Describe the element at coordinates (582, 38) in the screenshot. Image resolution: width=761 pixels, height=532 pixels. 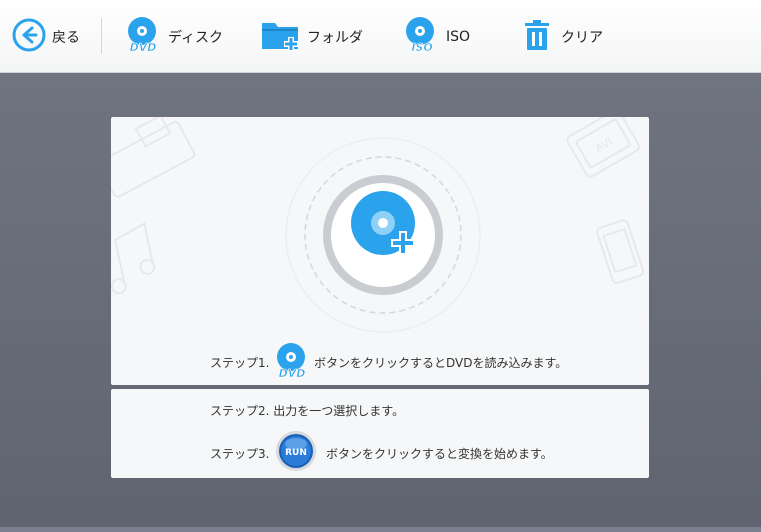
I see `clear-label: クリア` at that location.